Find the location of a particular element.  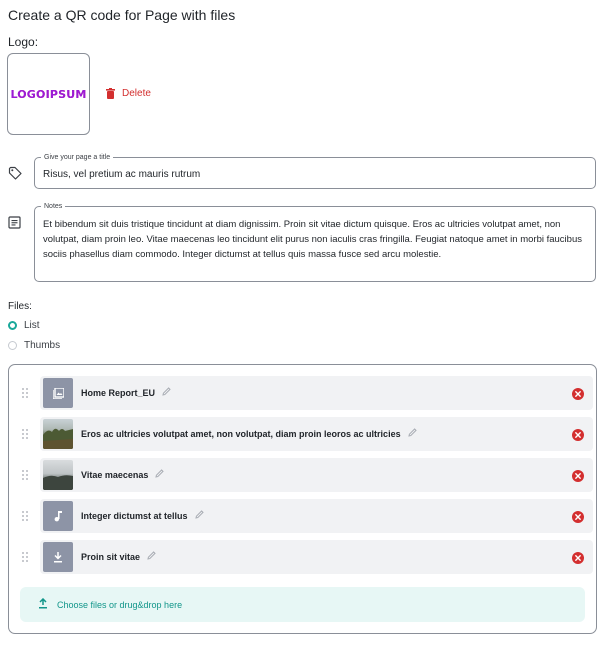

page-title-input-value: Risus, vel pretium ac mauris rutrum is located at coordinates (122, 174).